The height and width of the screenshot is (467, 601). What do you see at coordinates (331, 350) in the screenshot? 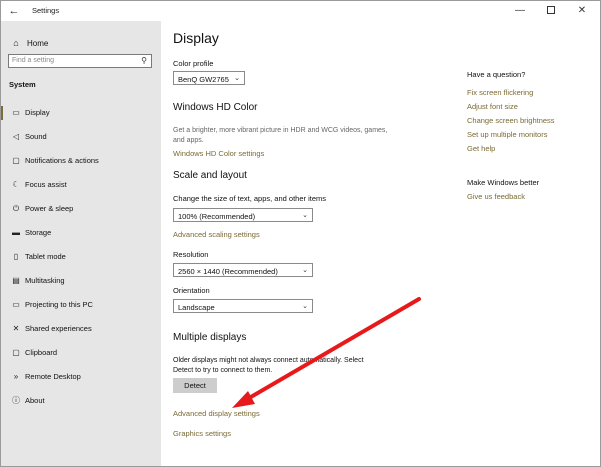
I see `arrow-shaft` at bounding box center [331, 350].